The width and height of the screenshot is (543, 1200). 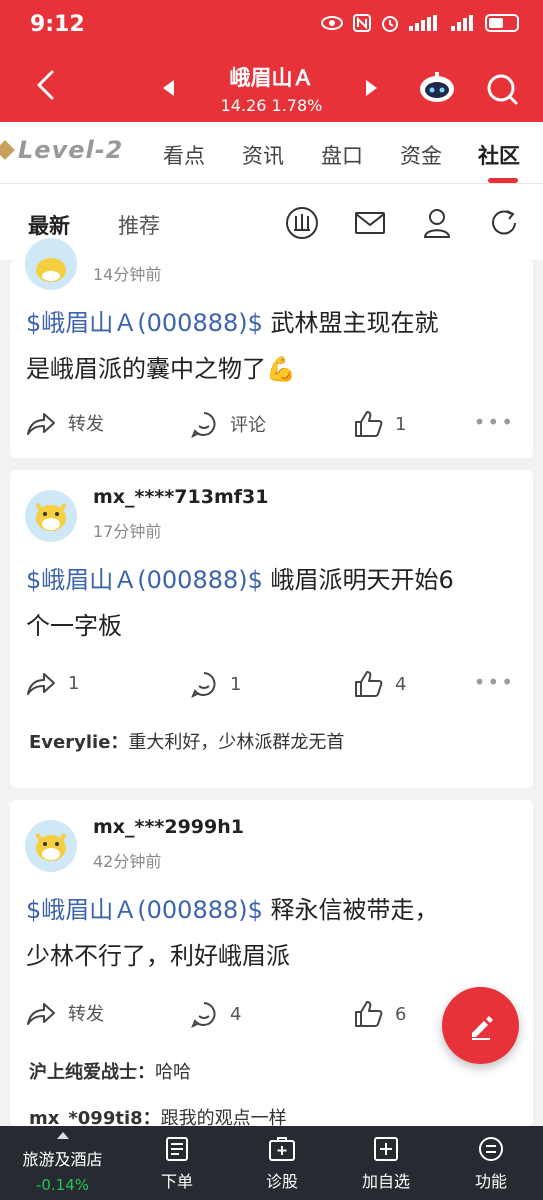 I want to click on reply-item: Everylie：重大利好，少林派群龙无首, so click(x=186, y=741).